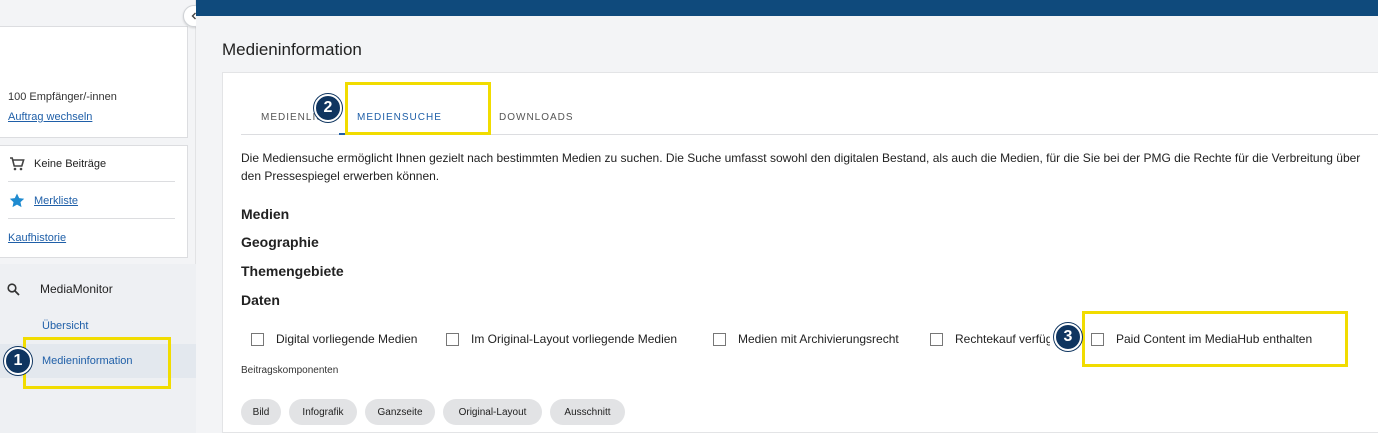  Describe the element at coordinates (292, 271) in the screenshot. I see `section-themengebiete: Themengebiete` at that location.